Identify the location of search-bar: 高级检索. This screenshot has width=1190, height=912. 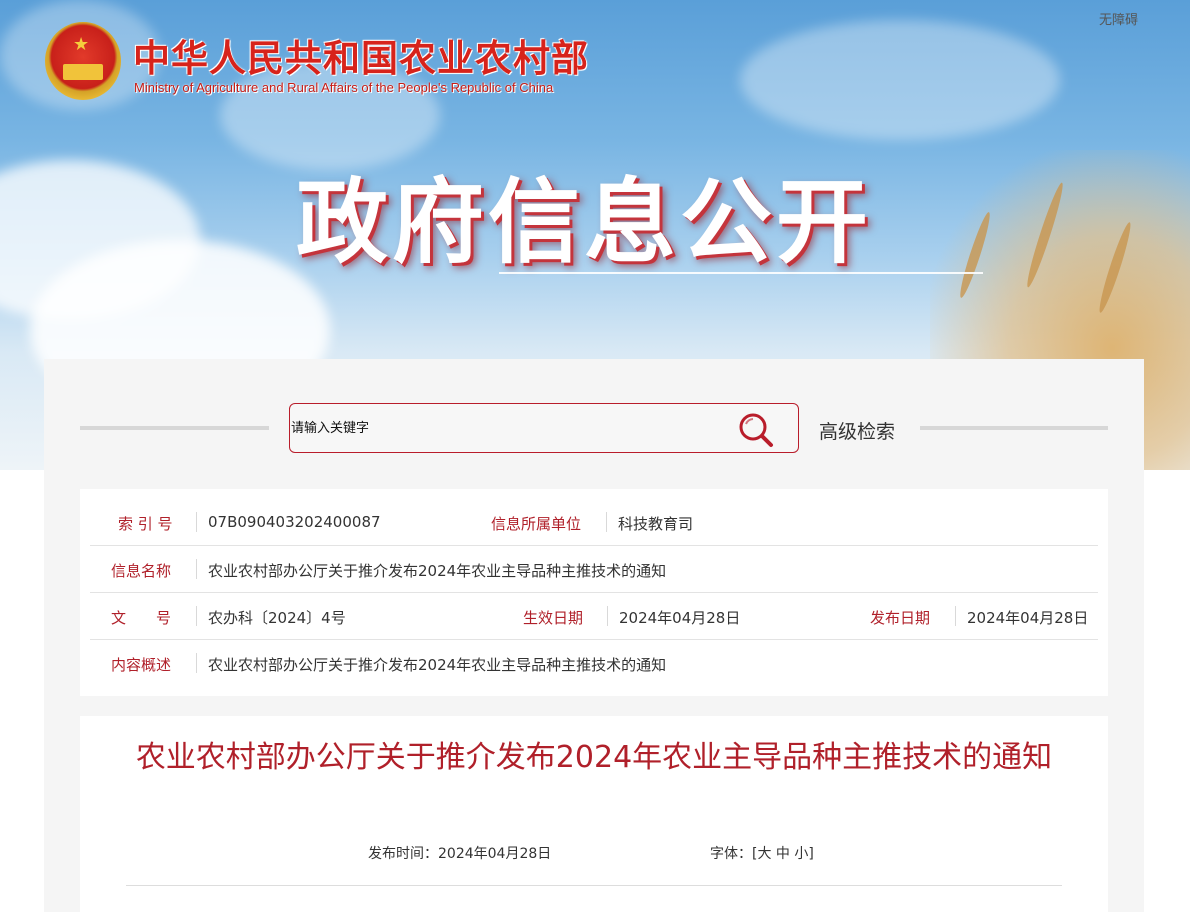
(594, 424).